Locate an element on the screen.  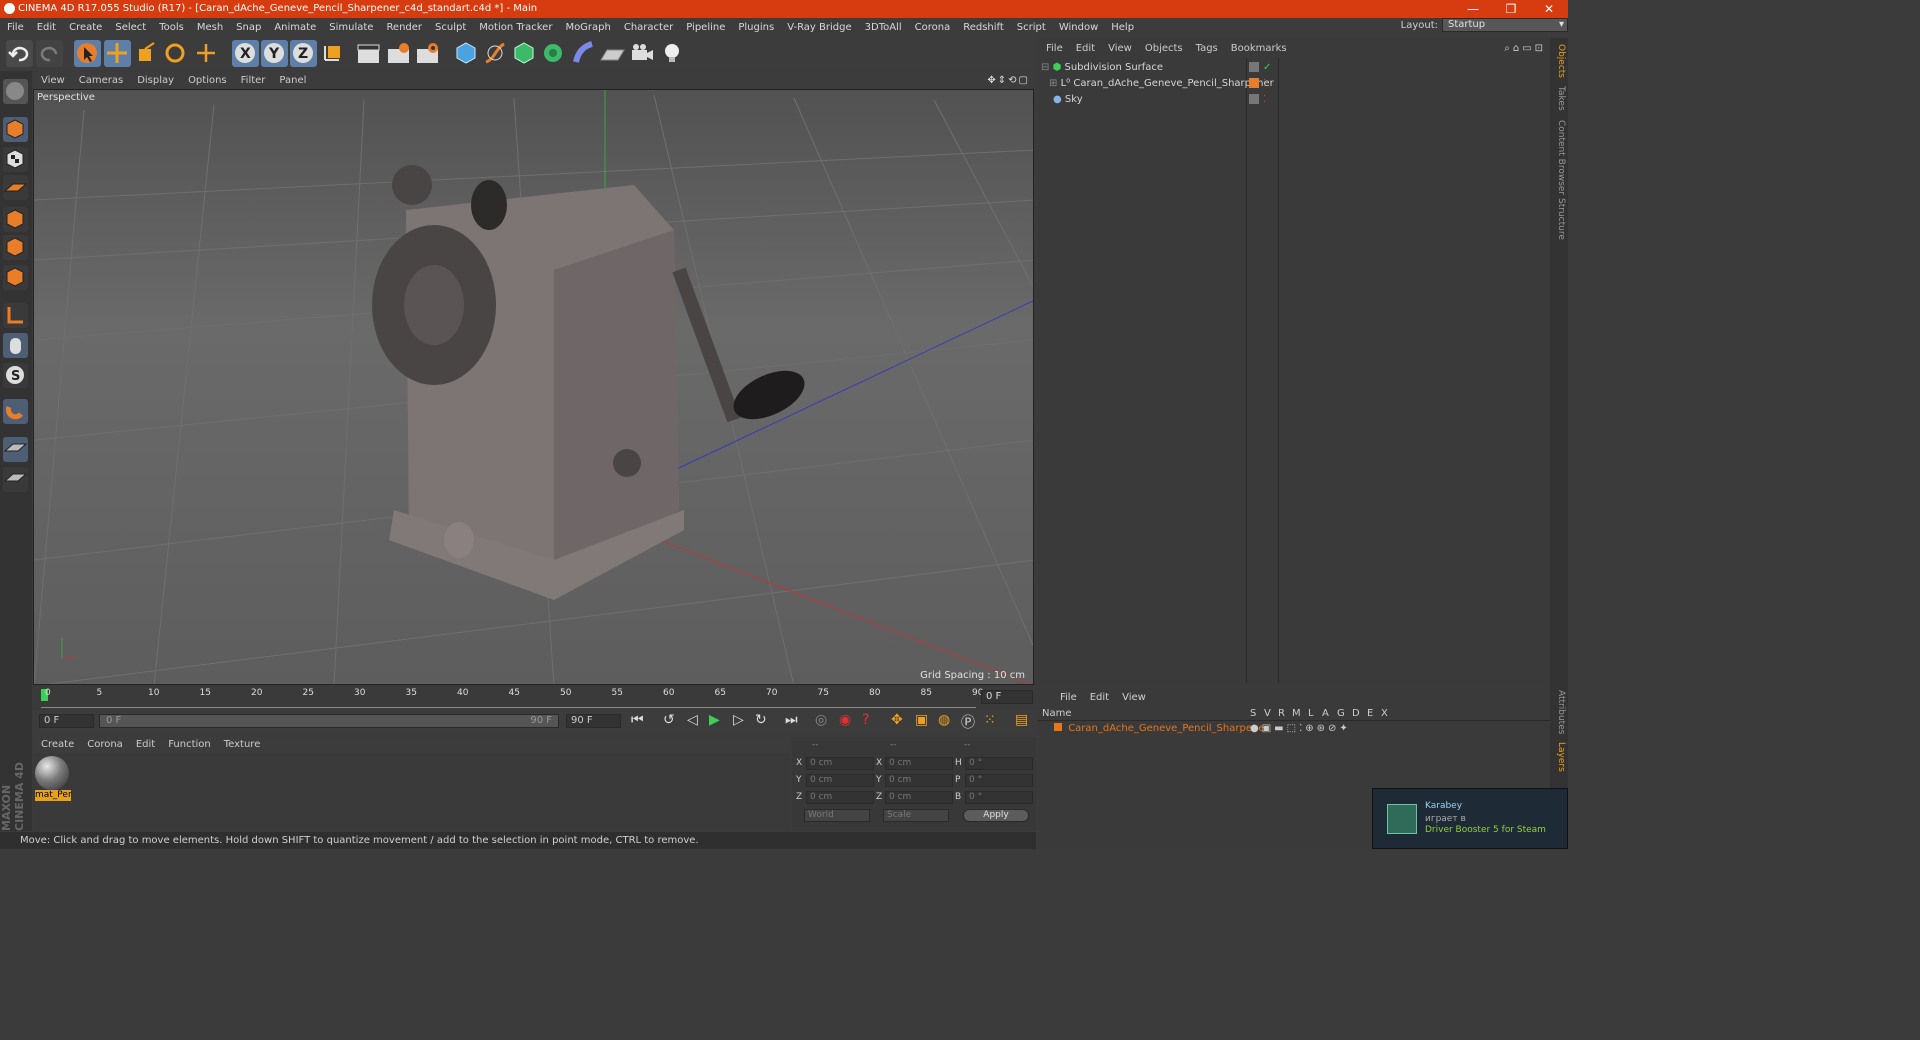
live-selection-button is located at coordinates (87, 53).